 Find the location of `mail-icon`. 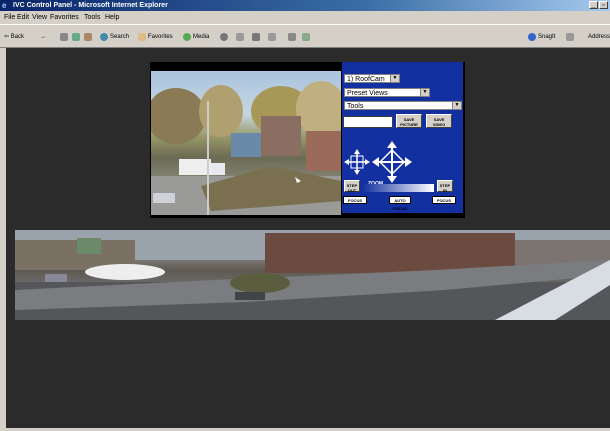

mail-icon is located at coordinates (240, 37).